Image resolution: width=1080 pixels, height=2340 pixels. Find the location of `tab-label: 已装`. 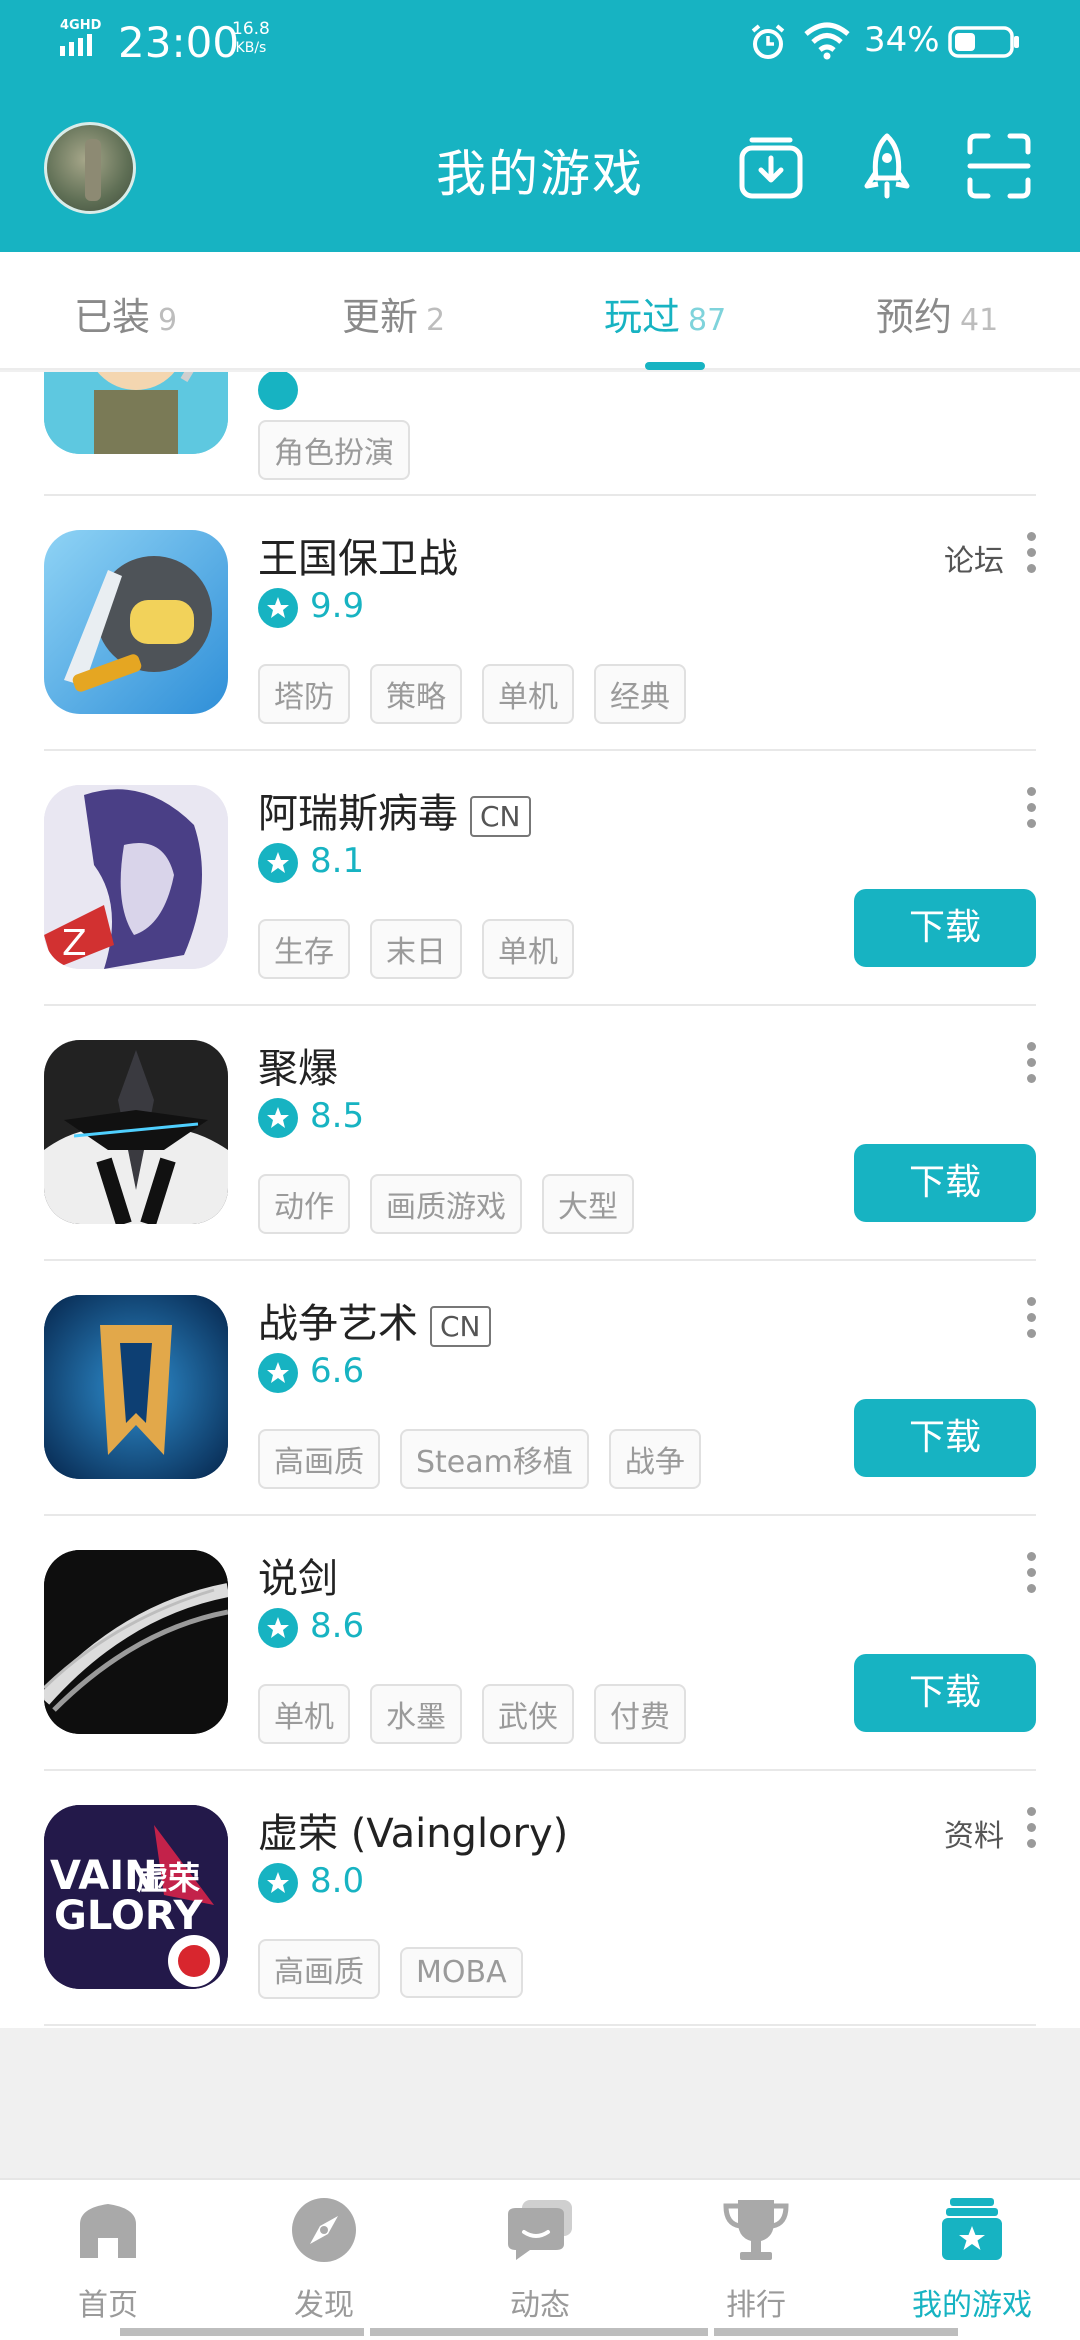

tab-label: 已装 is located at coordinates (112, 317).